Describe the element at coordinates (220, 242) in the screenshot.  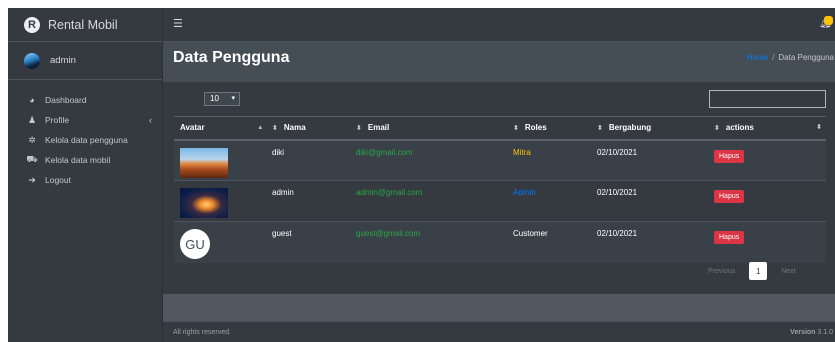
I see `avatar-cell: GU` at that location.